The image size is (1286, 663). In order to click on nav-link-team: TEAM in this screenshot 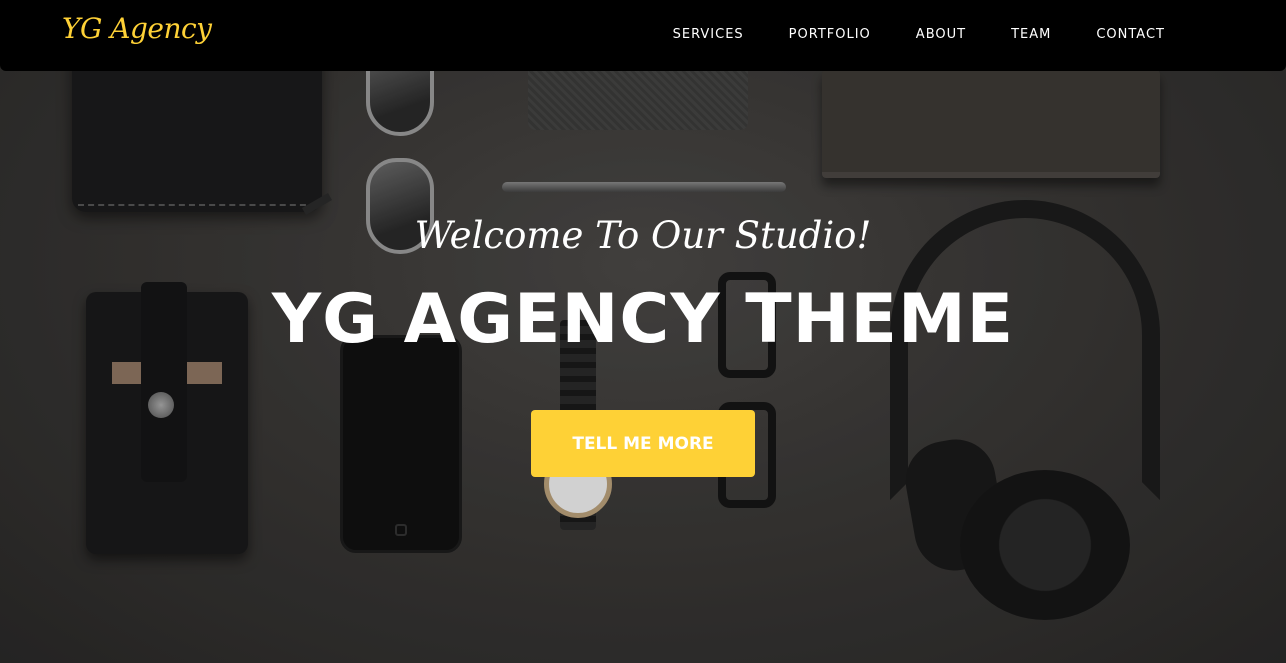, I will do `click(1031, 34)`.